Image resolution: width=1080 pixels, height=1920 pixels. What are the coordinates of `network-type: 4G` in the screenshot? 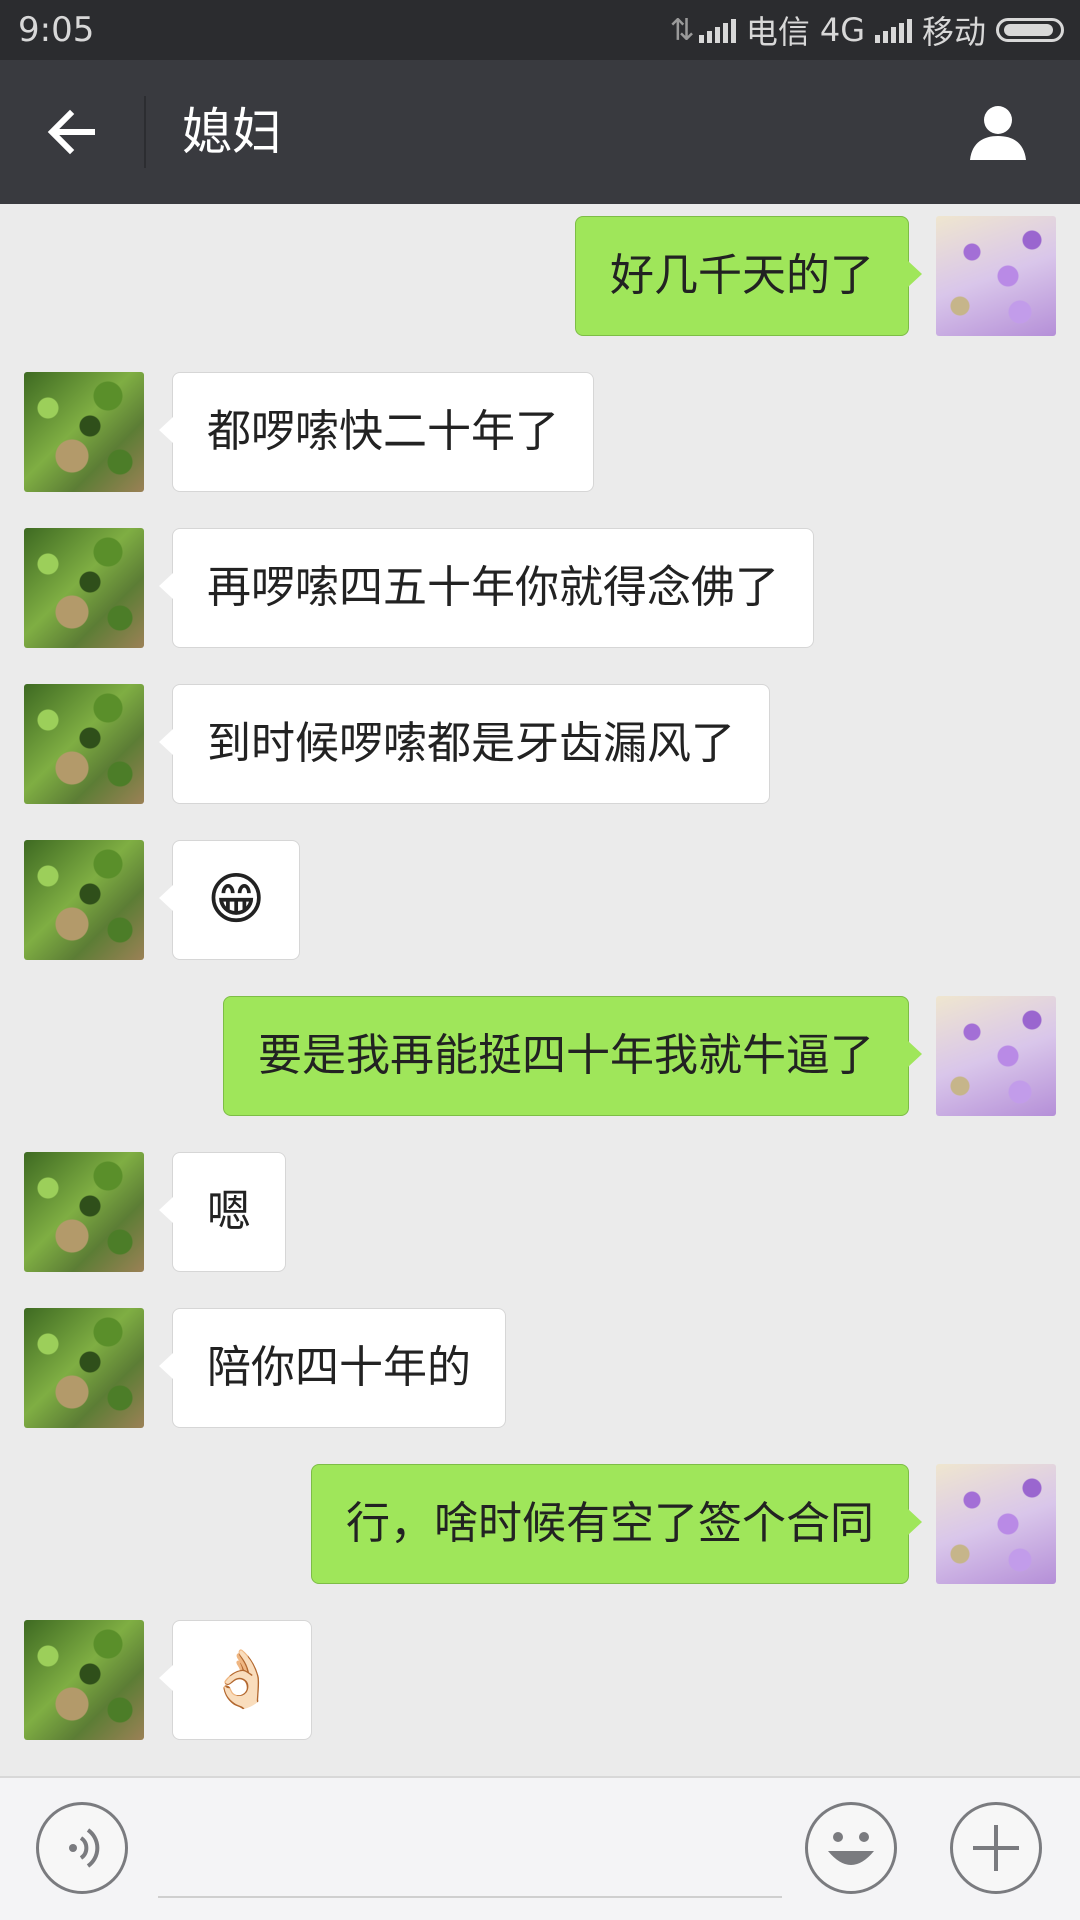 It's located at (842, 30).